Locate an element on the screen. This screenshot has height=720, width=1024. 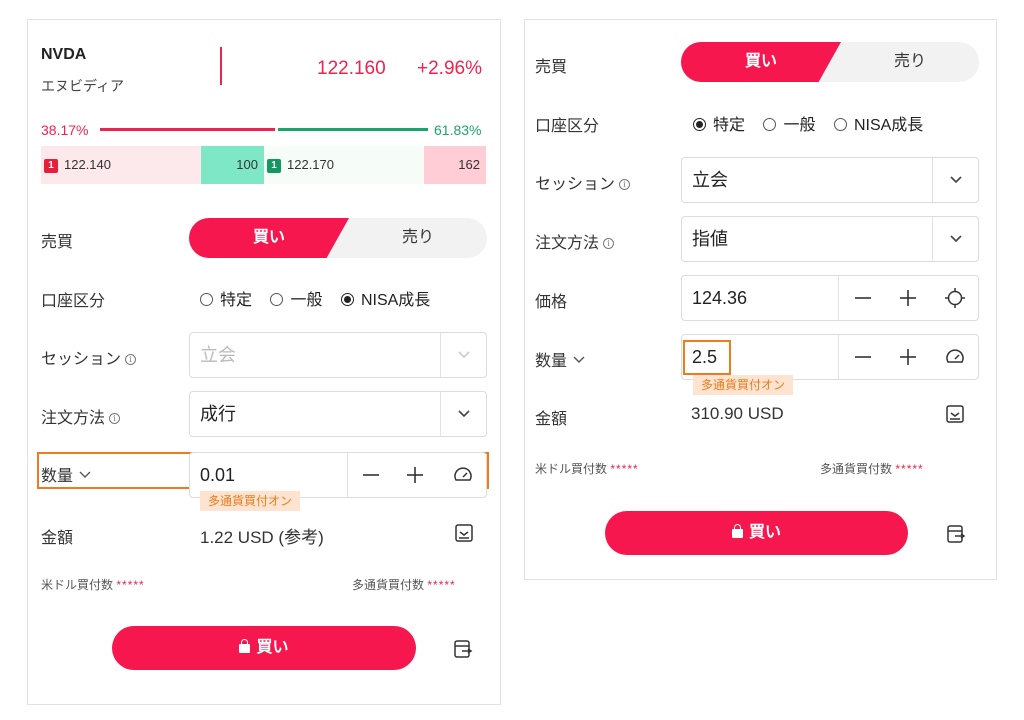
ask-qty: 162 is located at coordinates (469, 164).